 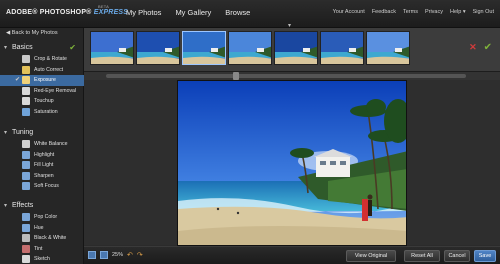 What do you see at coordinates (42, 112) in the screenshot?
I see `tool-saturation: Saturation` at bounding box center [42, 112].